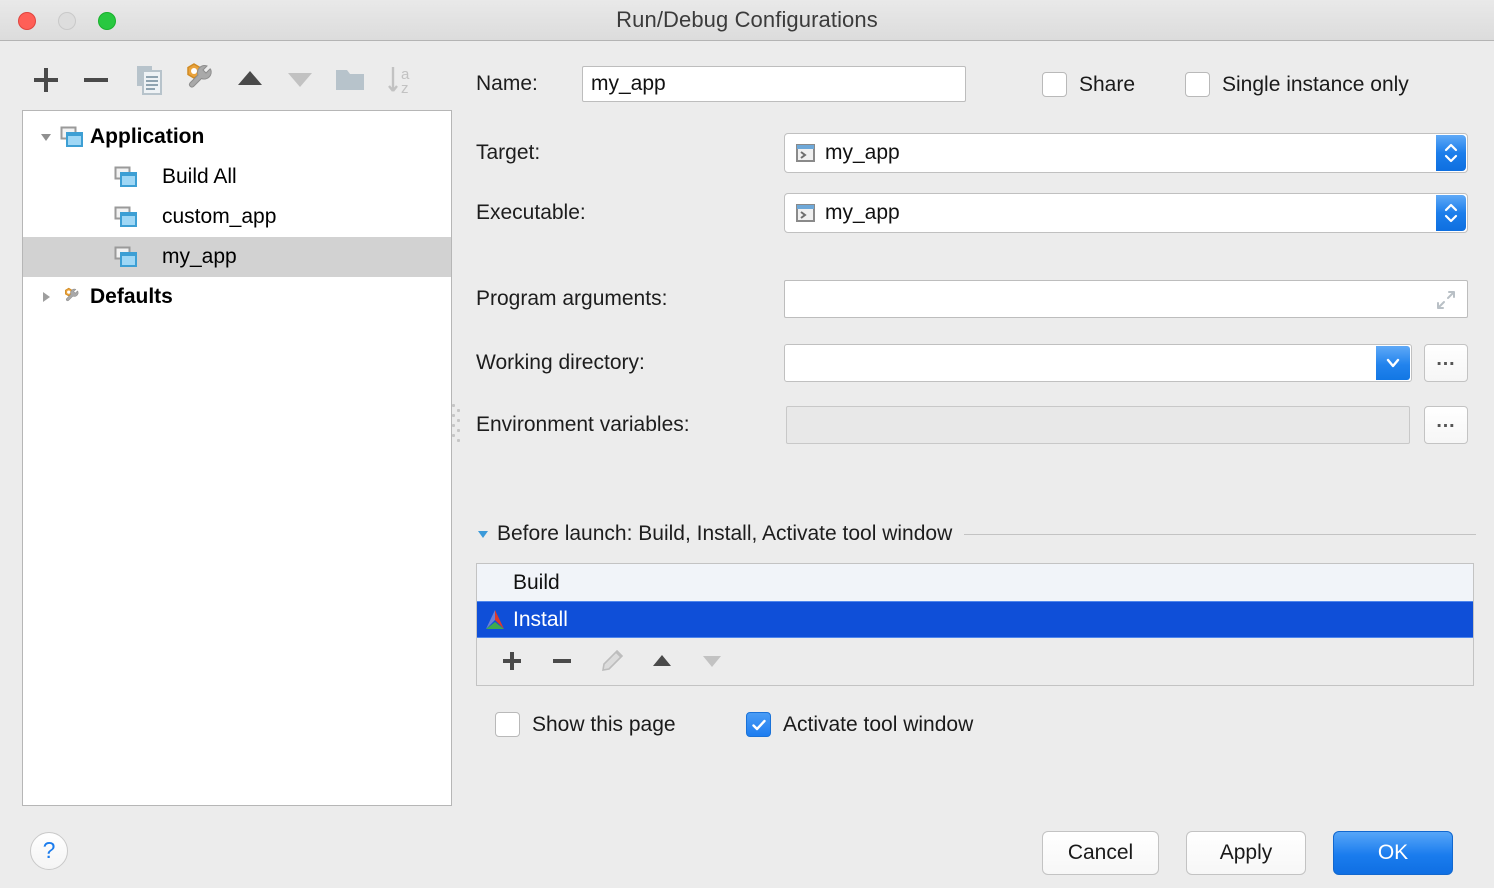 The width and height of the screenshot is (1494, 888). I want to click on tree-item-label: custom_app, so click(219, 216).